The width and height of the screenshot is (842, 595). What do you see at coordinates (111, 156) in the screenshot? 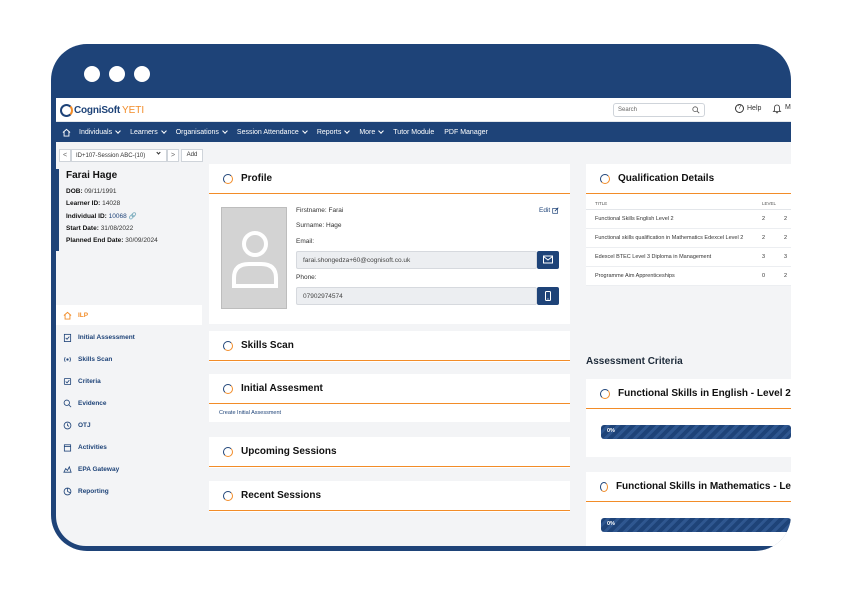
I see `session-select-value: ID+107-Session ABC-(10)` at bounding box center [111, 156].